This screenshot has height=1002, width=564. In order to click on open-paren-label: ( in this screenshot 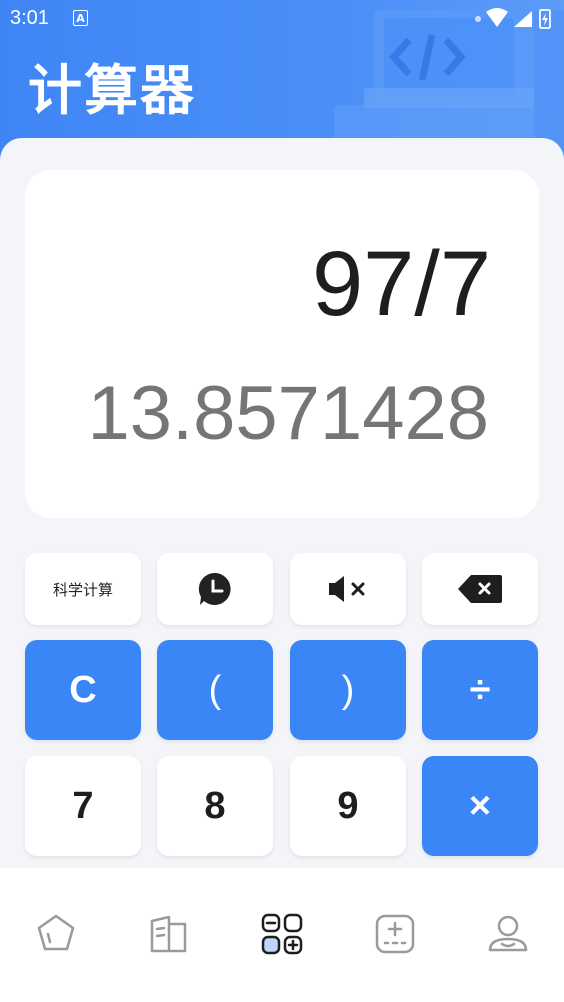, I will do `click(215, 689)`.